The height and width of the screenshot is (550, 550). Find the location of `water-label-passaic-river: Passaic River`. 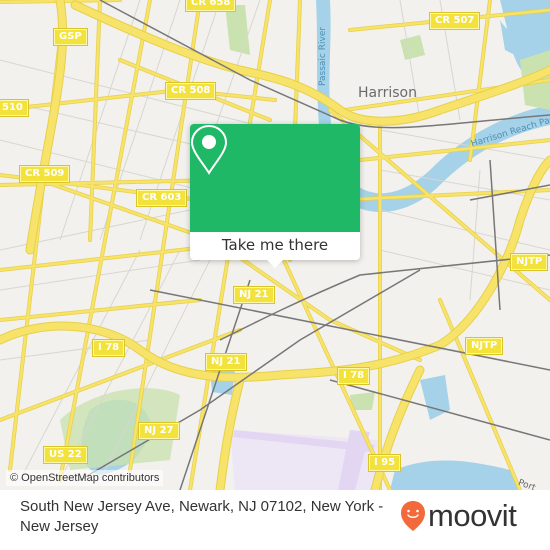

water-label-passaic-river: Passaic River is located at coordinates (323, 56).